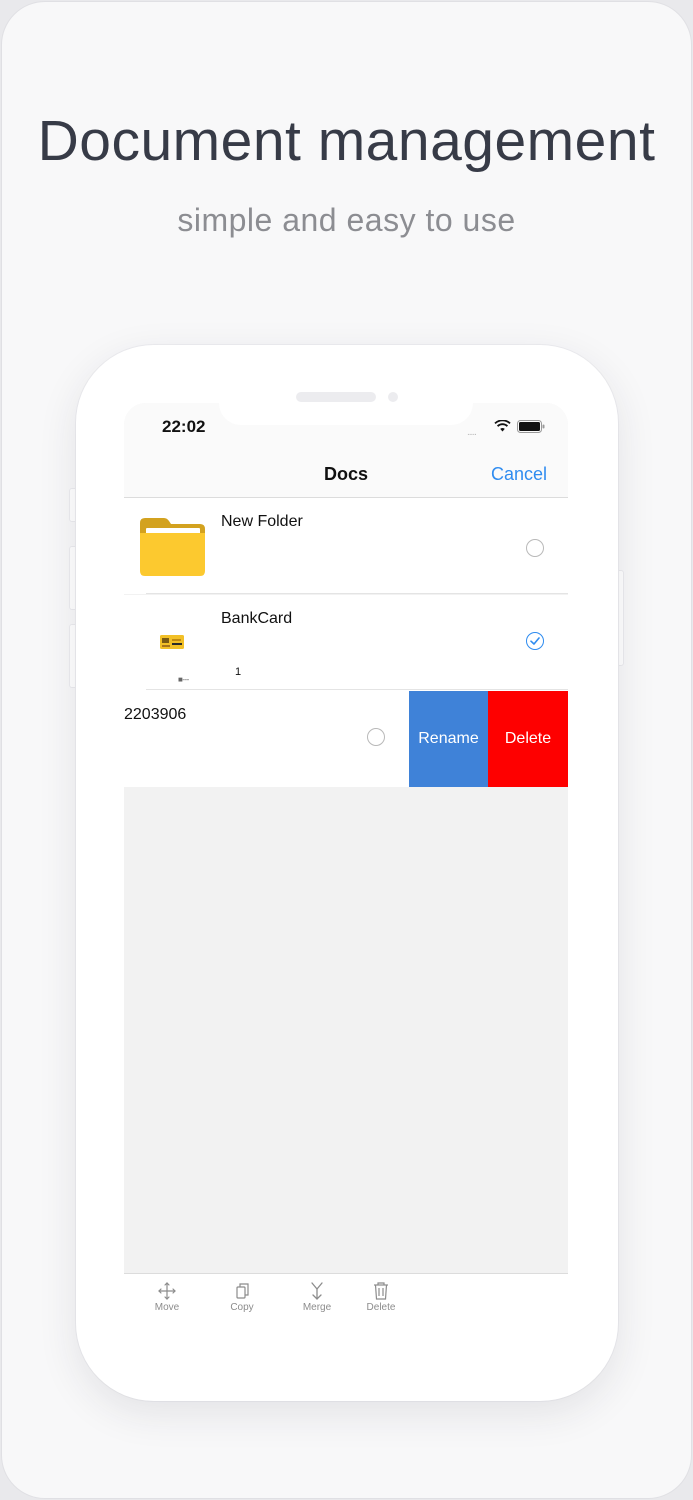  What do you see at coordinates (346, 220) in the screenshot?
I see `promo-subline: simple and easy to use` at bounding box center [346, 220].